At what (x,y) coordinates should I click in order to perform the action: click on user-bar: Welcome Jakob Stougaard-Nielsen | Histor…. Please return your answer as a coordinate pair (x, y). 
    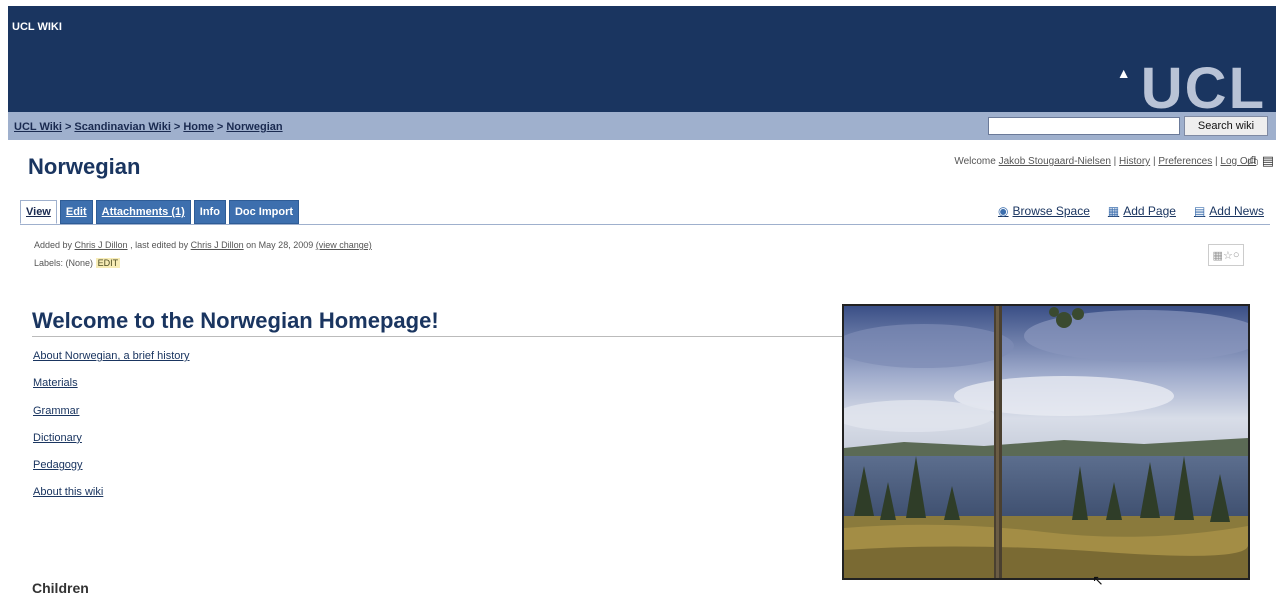
    Looking at the image, I should click on (1105, 161).